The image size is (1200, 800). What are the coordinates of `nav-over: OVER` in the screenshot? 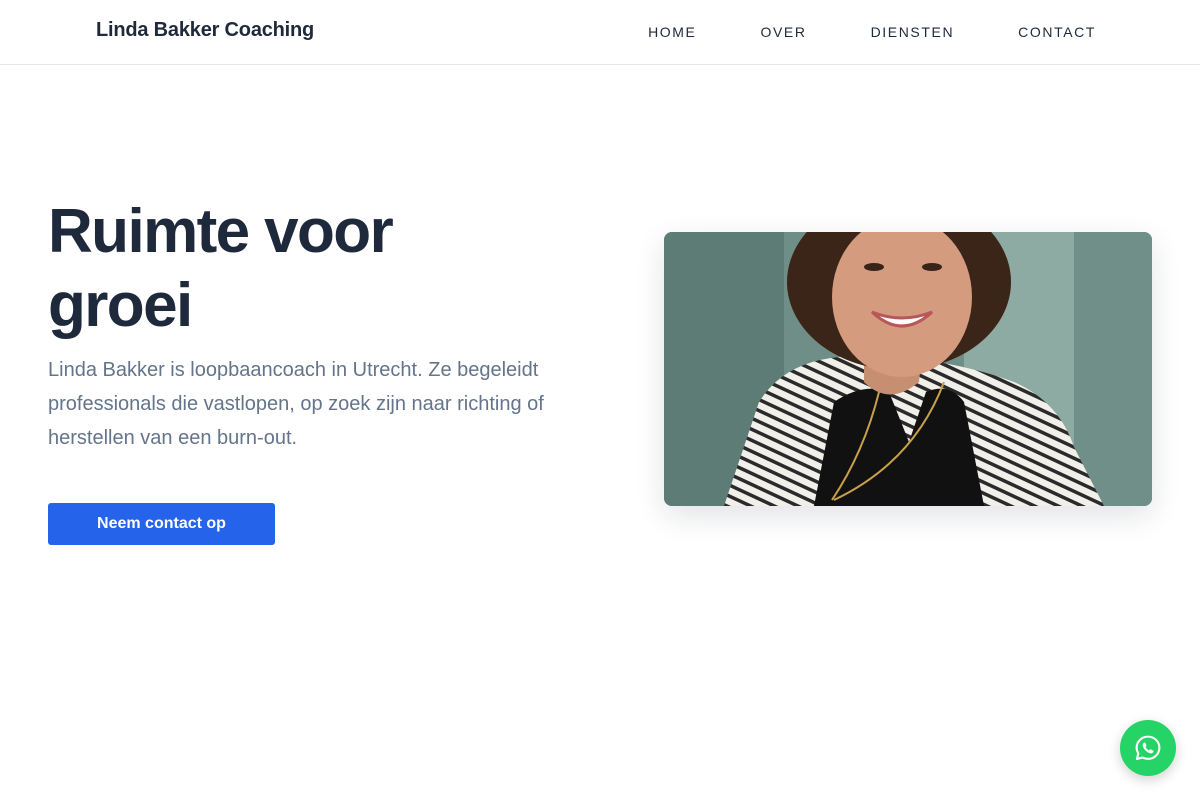 It's located at (784, 32).